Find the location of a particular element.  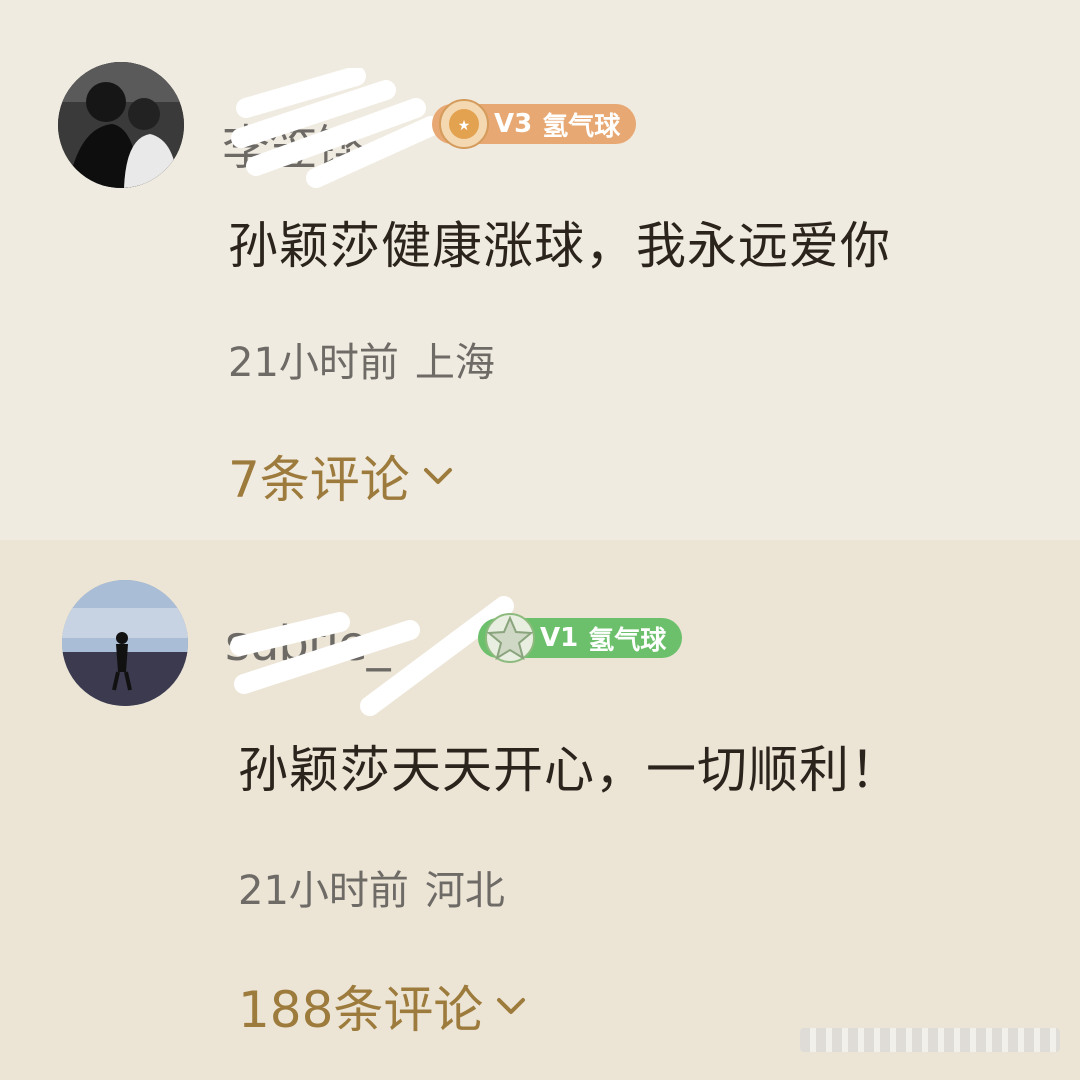

comment-meta: 21小时前 上海 is located at coordinates (361, 359).